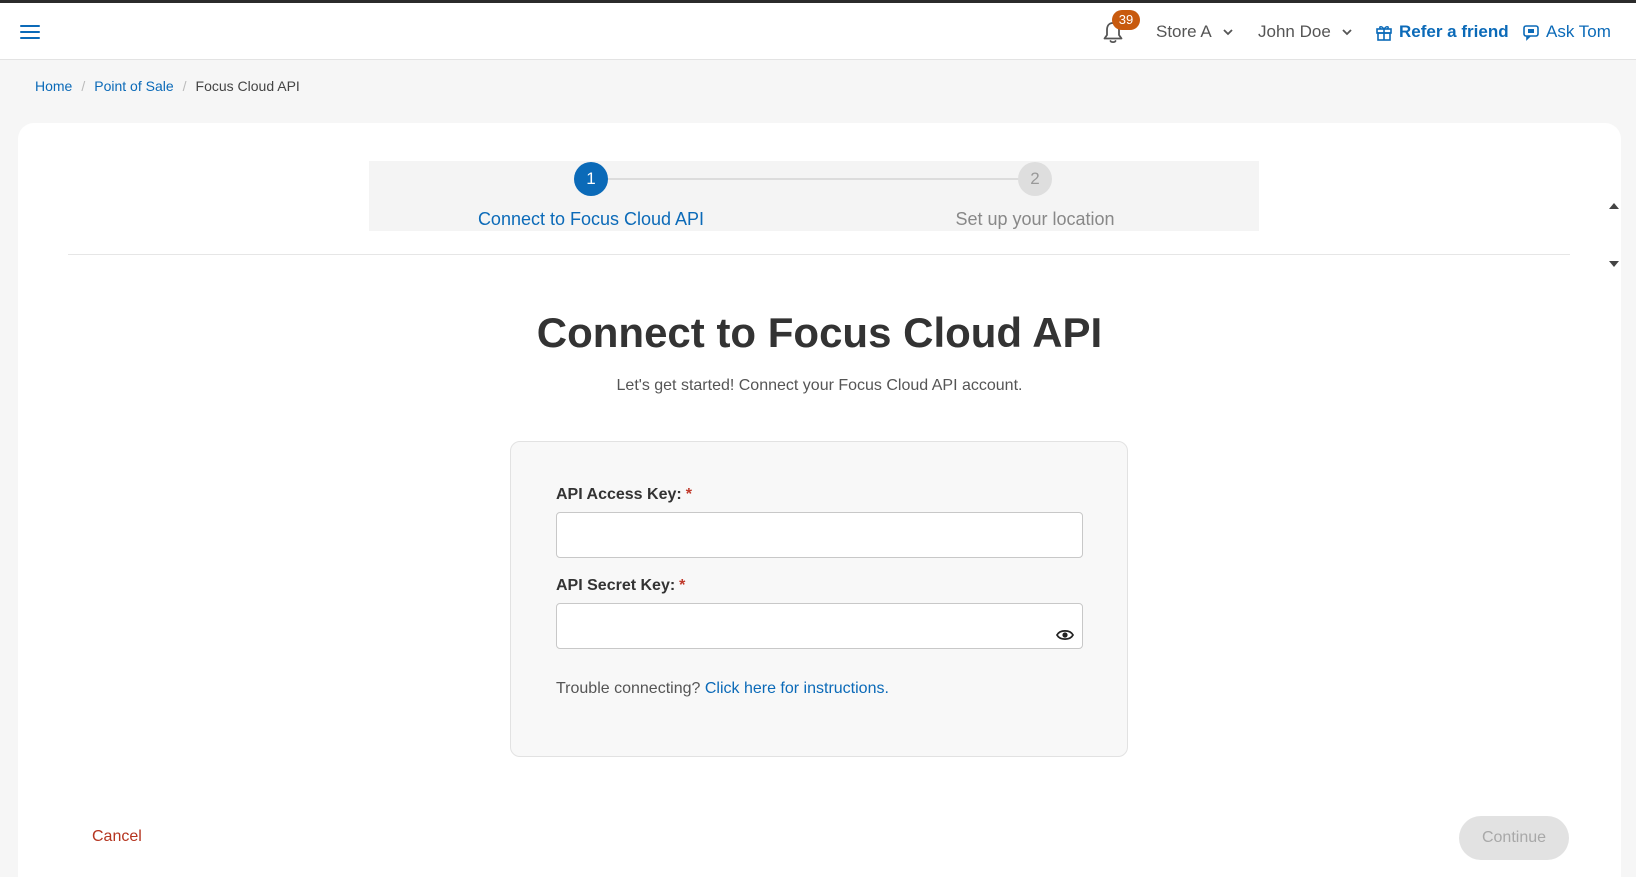 This screenshot has width=1636, height=877. I want to click on refer-a-friend-link: Refer a friend, so click(1442, 32).